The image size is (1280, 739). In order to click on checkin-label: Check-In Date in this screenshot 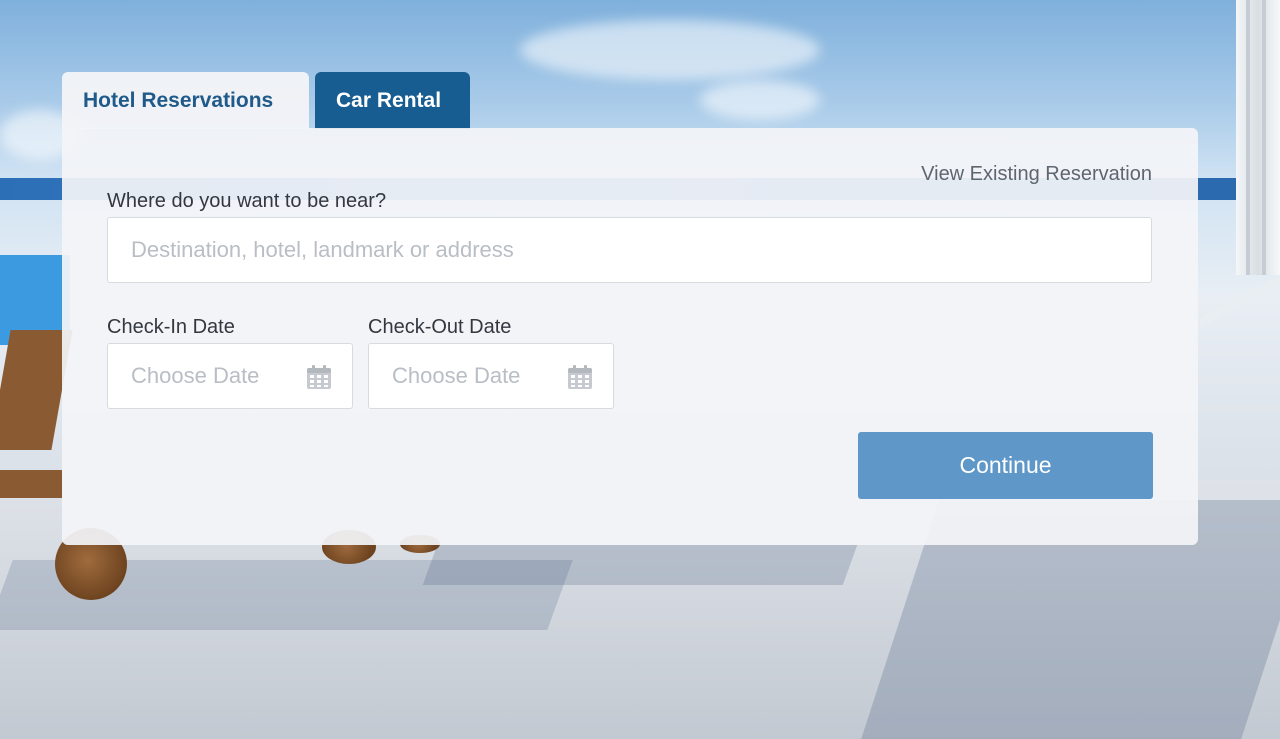, I will do `click(171, 327)`.